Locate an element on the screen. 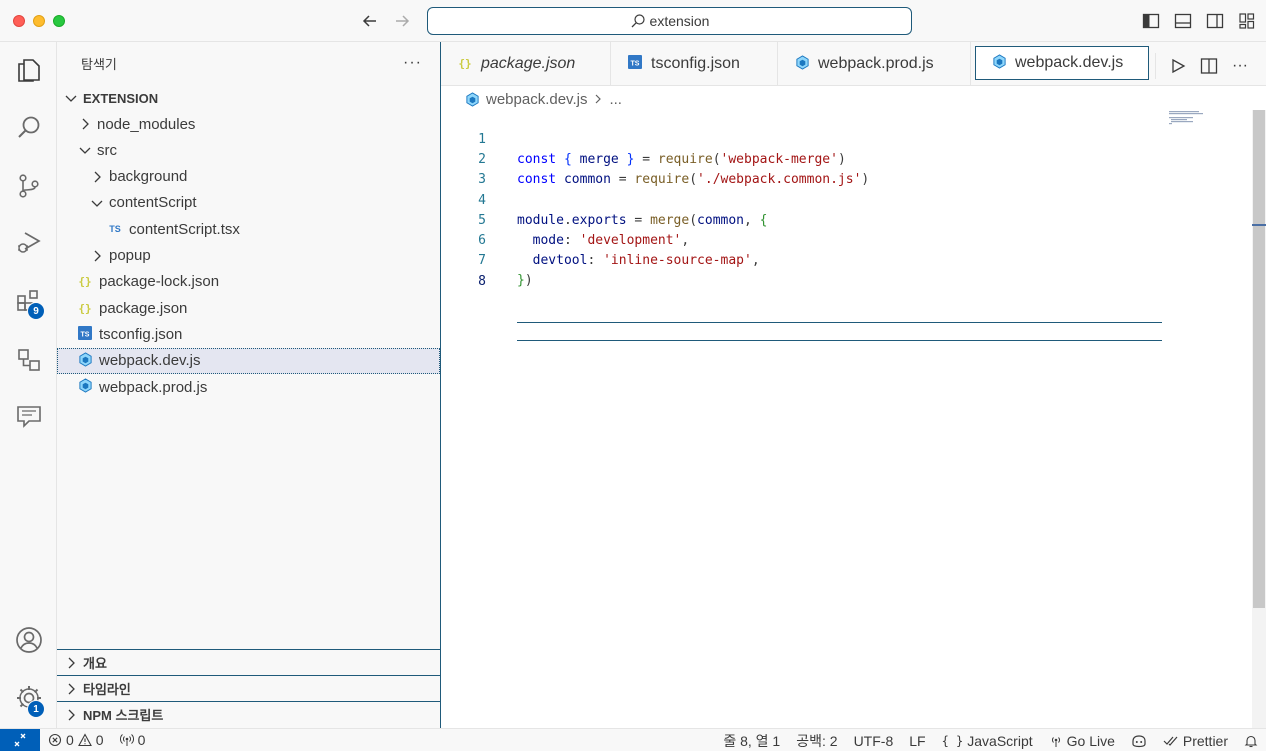 The image size is (1266, 751). minimize-window-button is located at coordinates (39, 21).